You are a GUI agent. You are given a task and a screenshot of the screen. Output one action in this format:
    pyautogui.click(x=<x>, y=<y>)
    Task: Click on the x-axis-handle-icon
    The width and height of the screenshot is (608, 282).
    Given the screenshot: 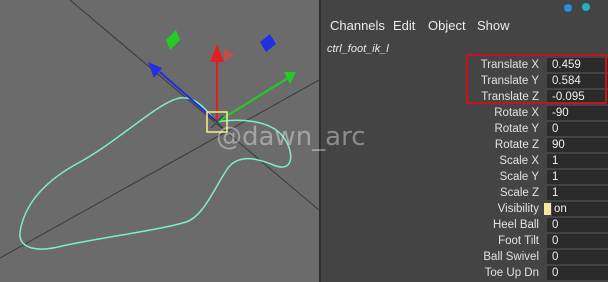 What is the action you would take?
    pyautogui.click(x=290, y=78)
    